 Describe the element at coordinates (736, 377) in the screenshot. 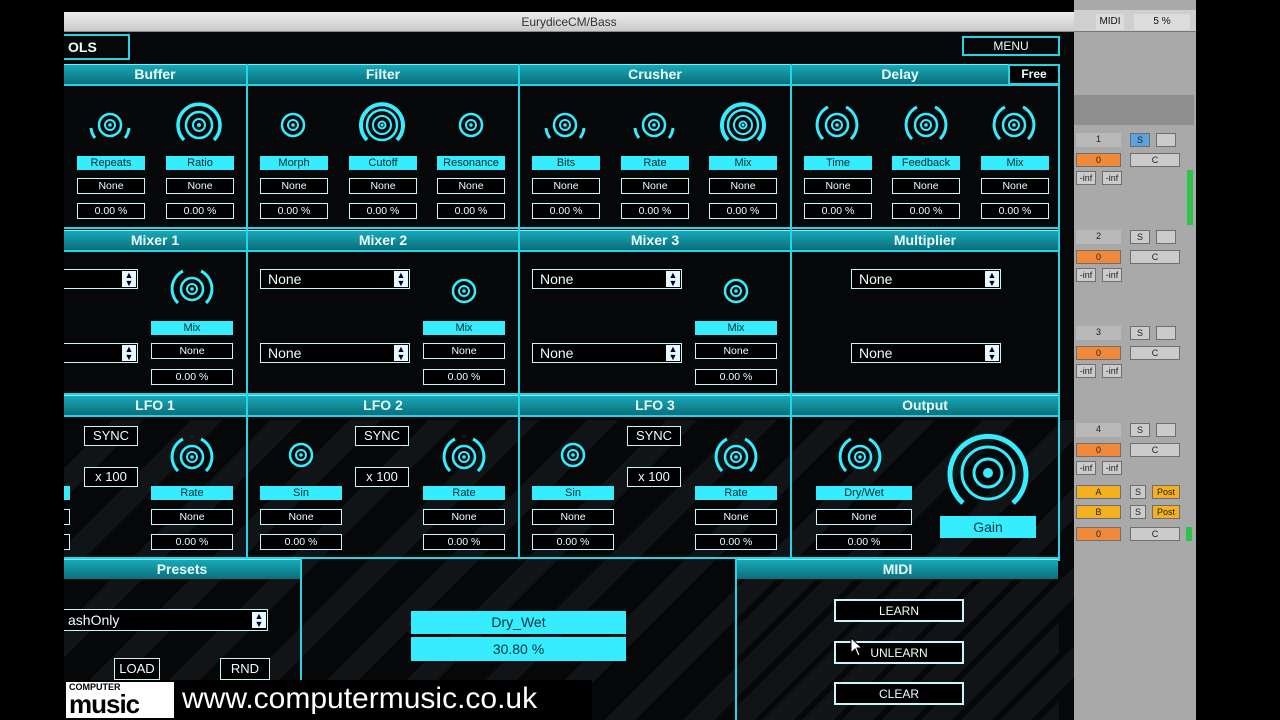

I see `mixer3-mix-value: 0.00 %` at that location.